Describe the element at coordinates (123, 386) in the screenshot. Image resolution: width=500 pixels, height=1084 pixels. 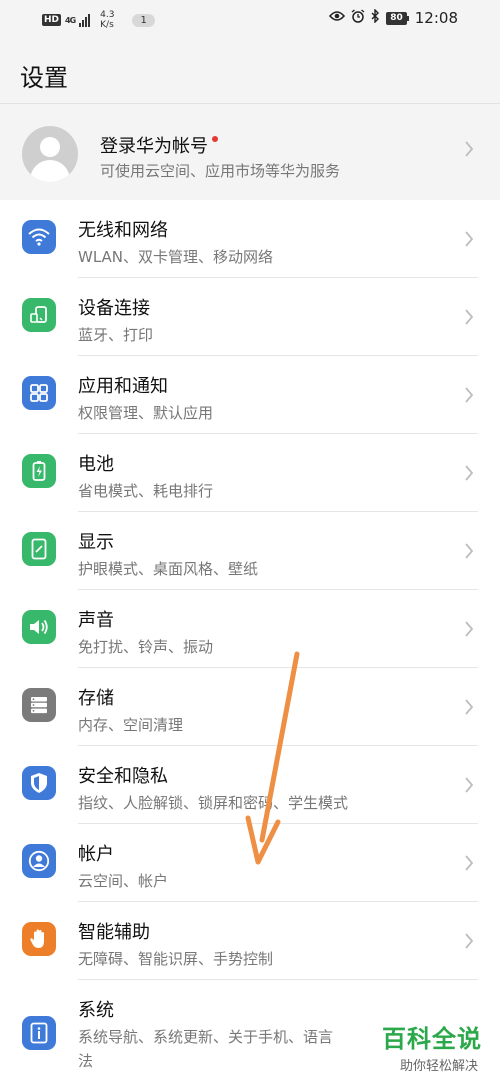
I see `settings-item-label: 应用和通知` at that location.